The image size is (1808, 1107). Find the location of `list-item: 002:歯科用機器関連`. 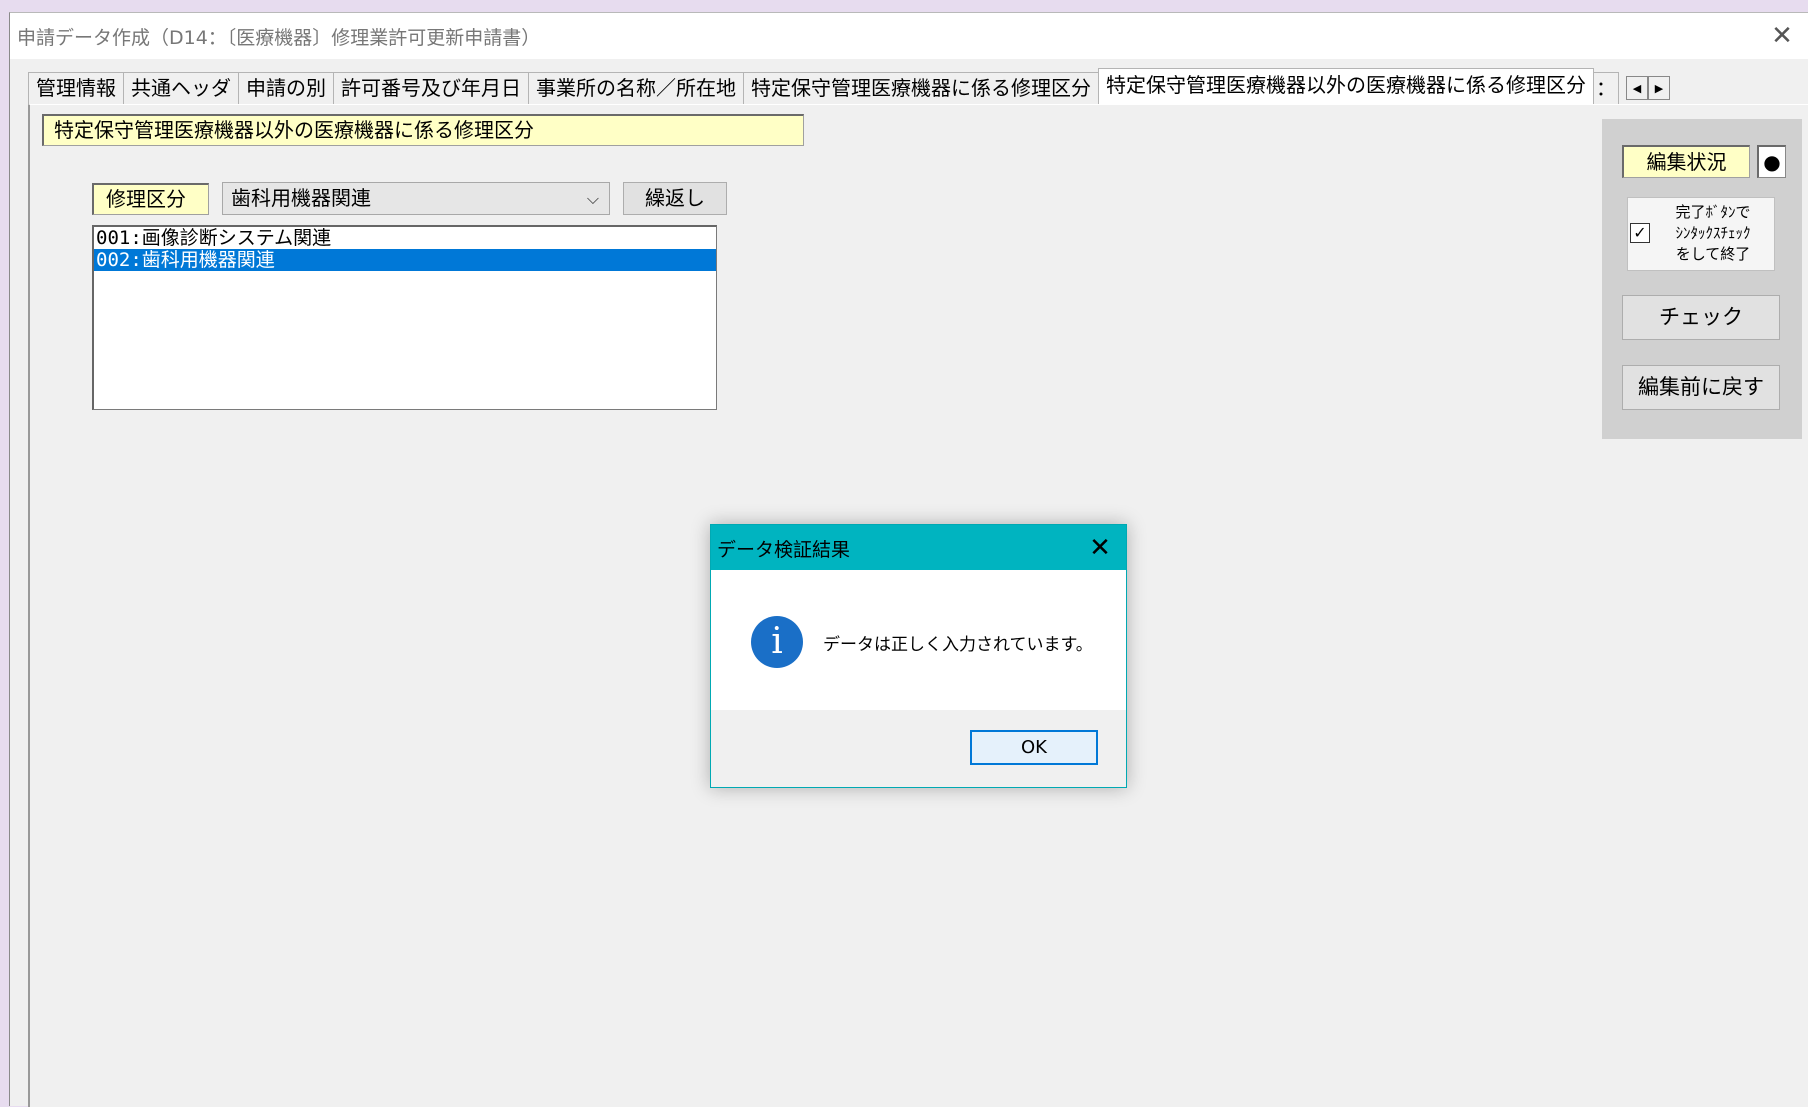

list-item: 002:歯科用機器関連 is located at coordinates (405, 260).